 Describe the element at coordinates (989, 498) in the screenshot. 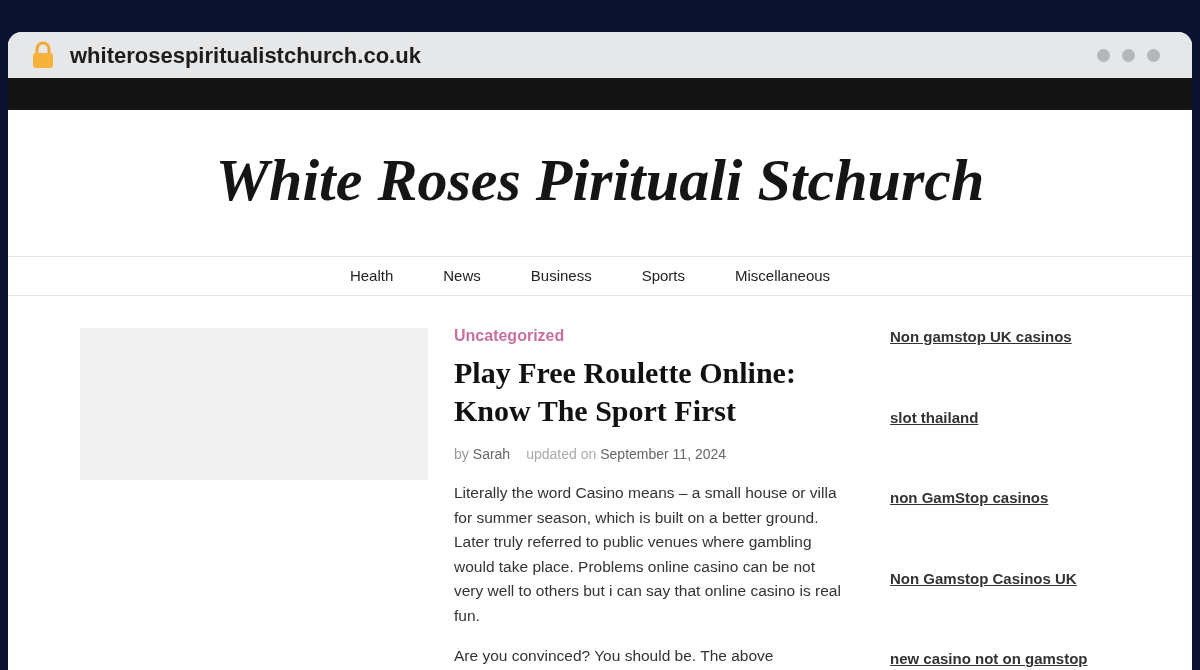

I see `sidebar-link: non GamStop casinos` at that location.